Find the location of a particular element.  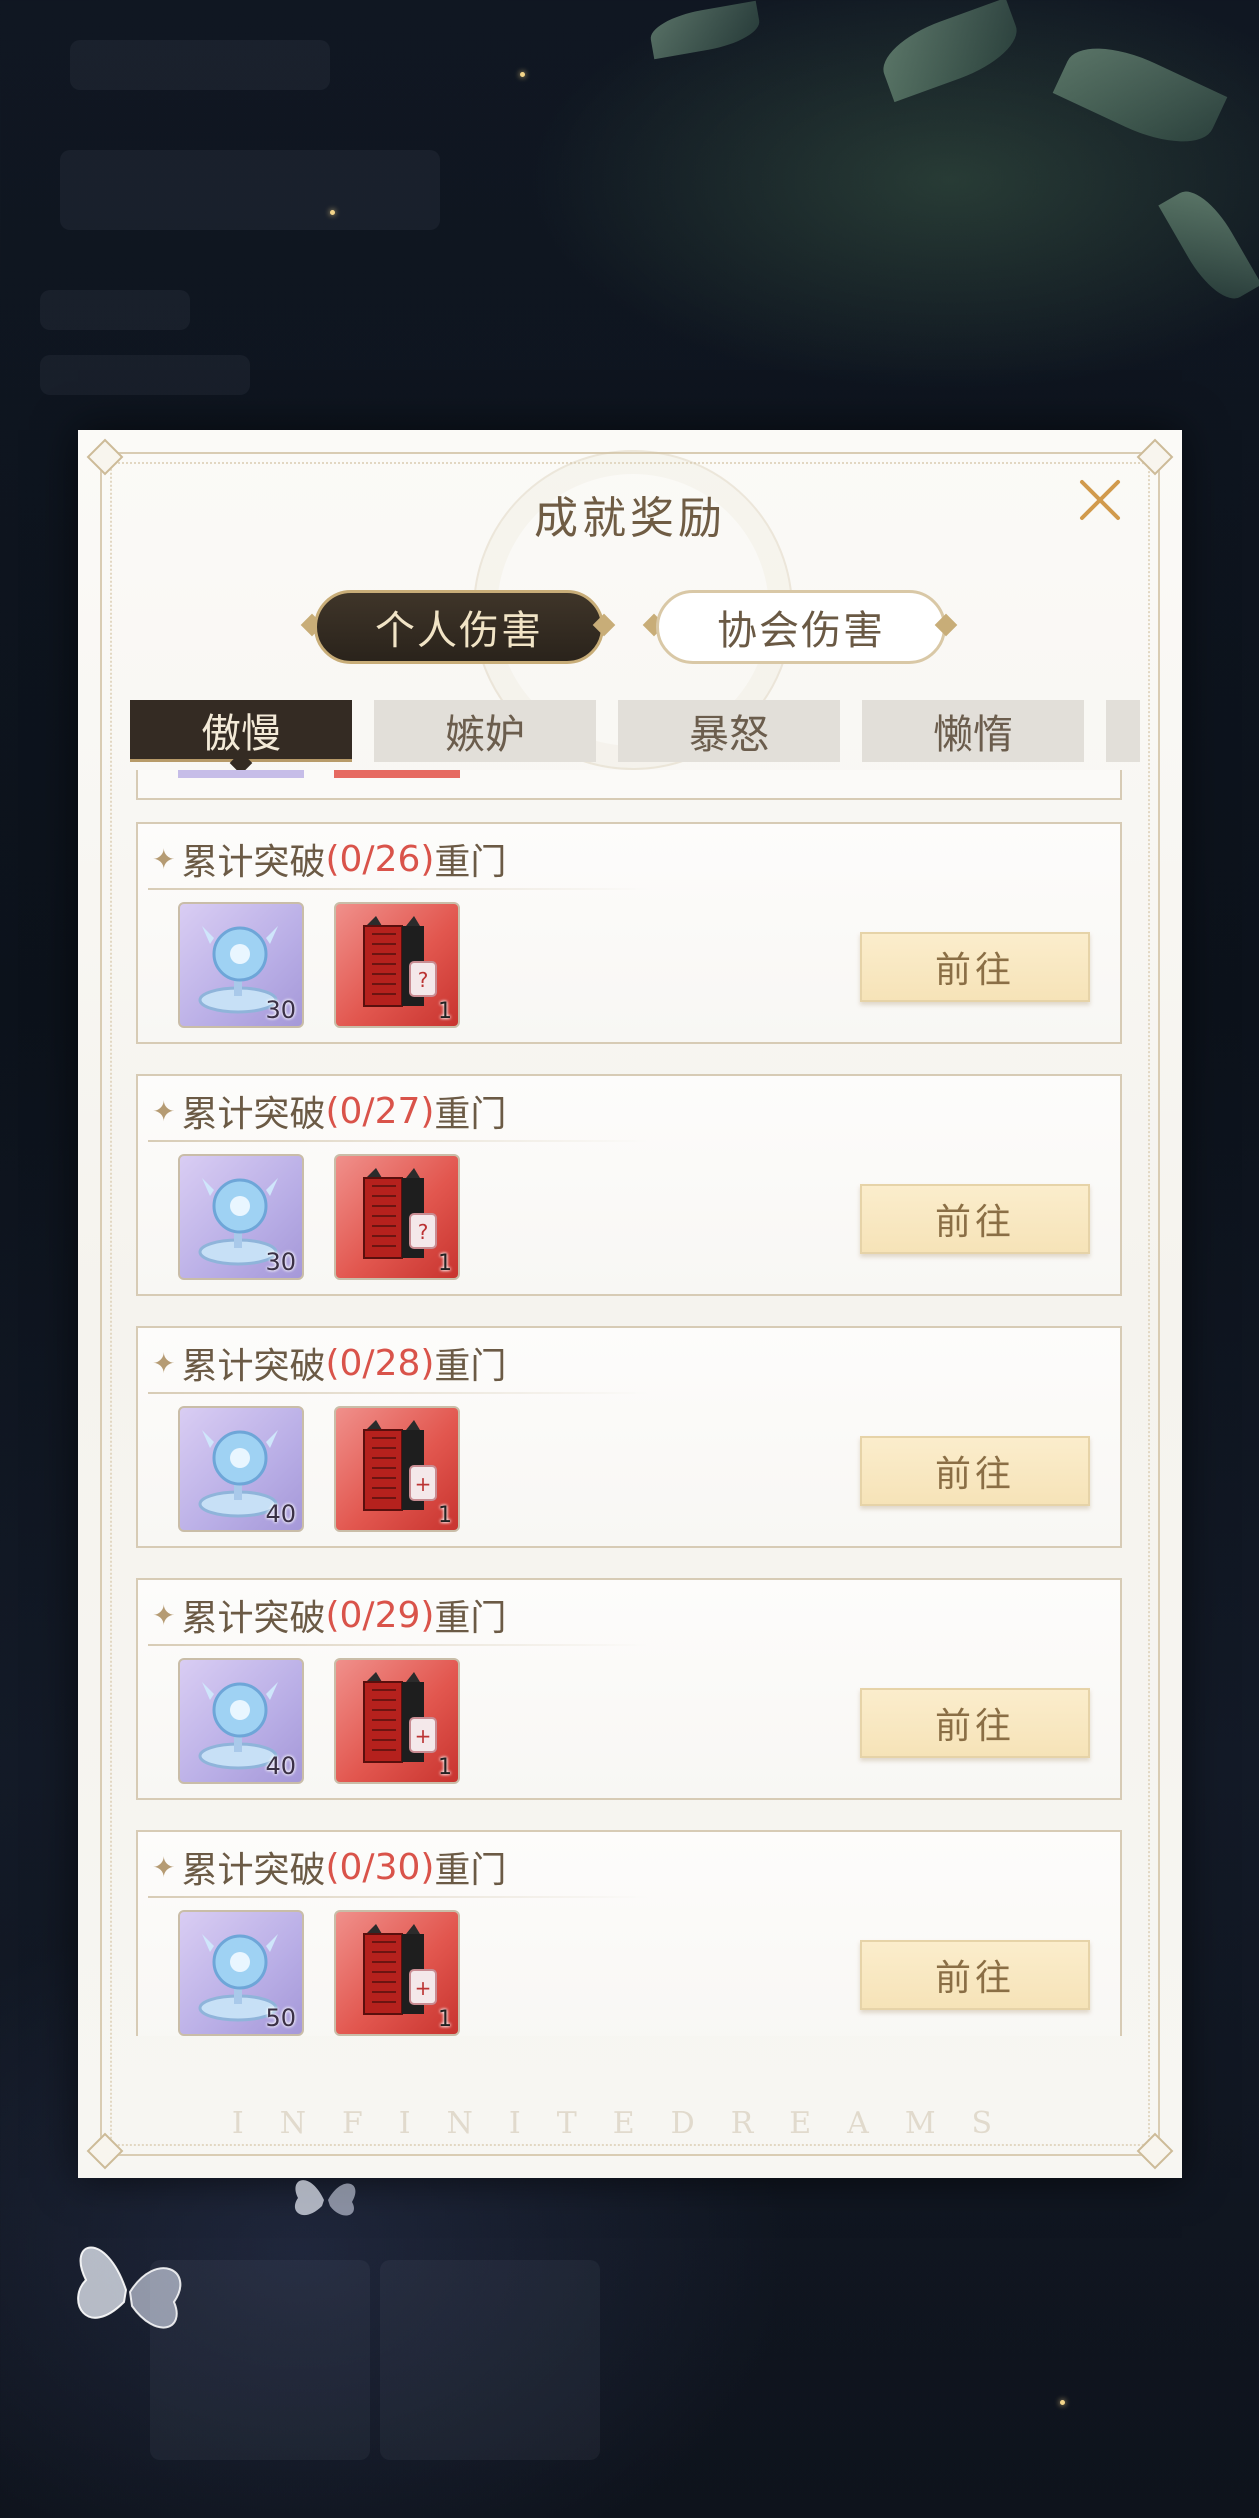

achievement-title: ✦ 累计突破 (0/27) 重门 is located at coordinates (329, 1111).